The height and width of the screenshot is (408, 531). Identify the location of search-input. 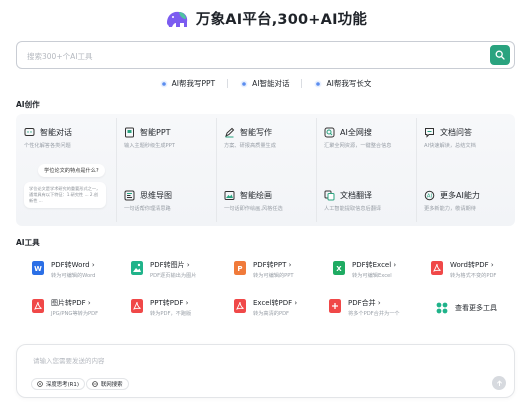
(247, 56).